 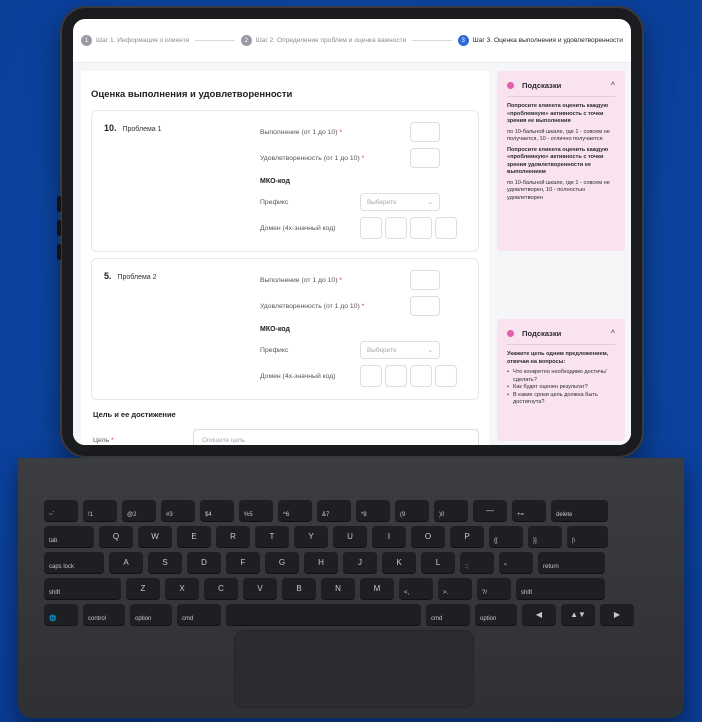 I want to click on key: !1, so click(x=100, y=510).